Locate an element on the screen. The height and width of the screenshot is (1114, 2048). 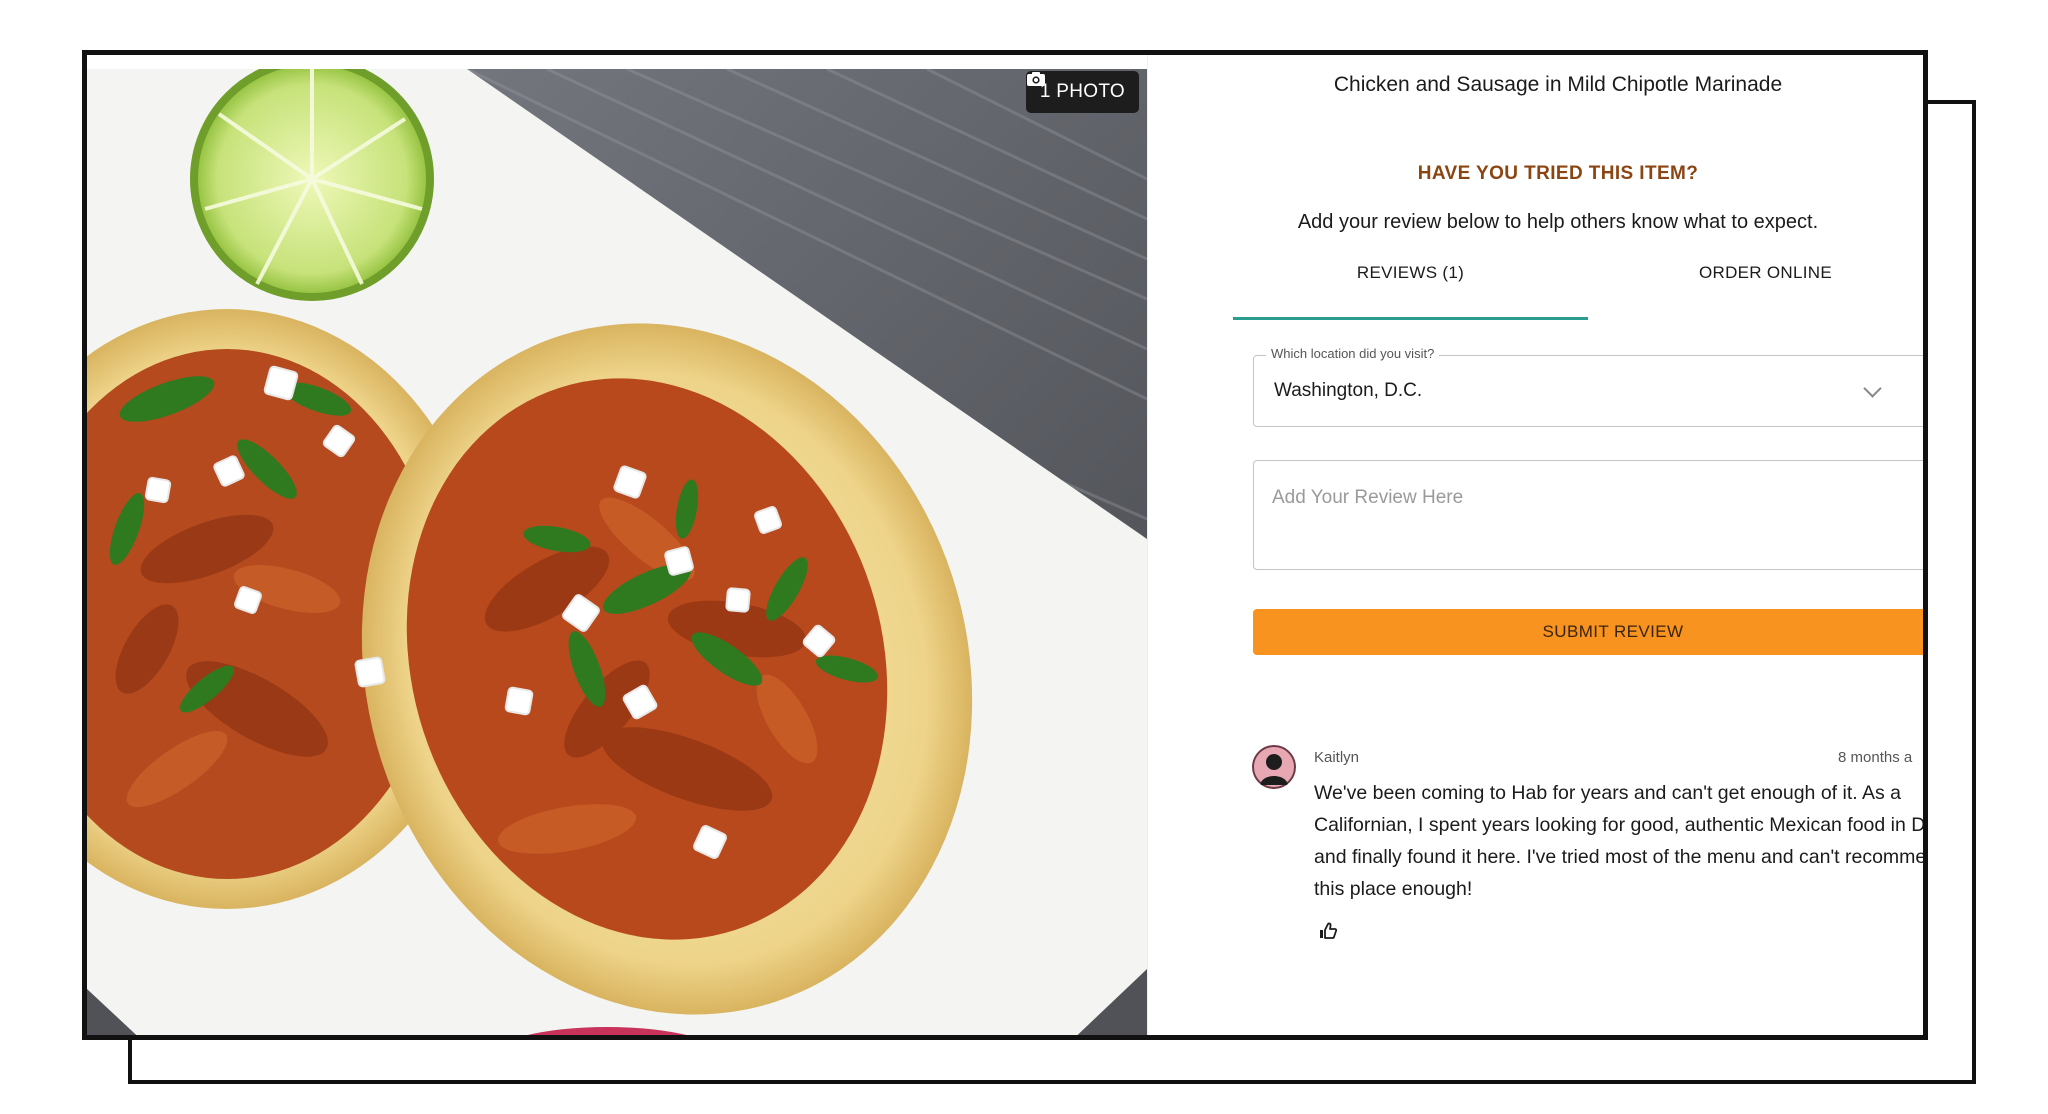
review-text-input is located at coordinates (1588, 515).